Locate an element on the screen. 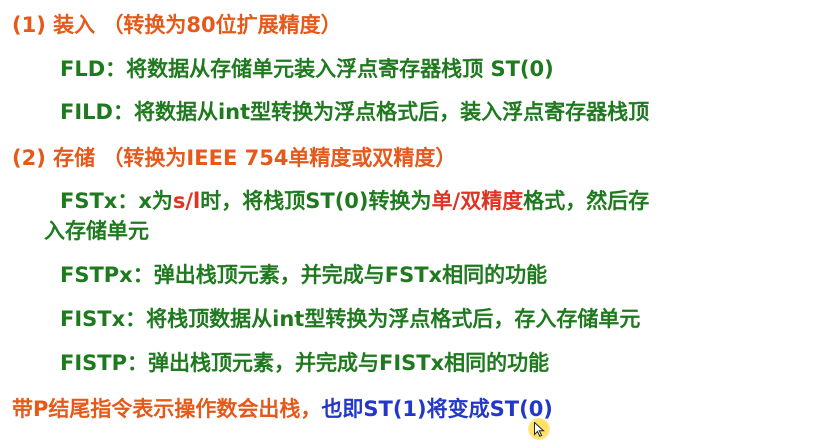  fstx-description-continuation: 入存储单元 is located at coordinates (96, 231).